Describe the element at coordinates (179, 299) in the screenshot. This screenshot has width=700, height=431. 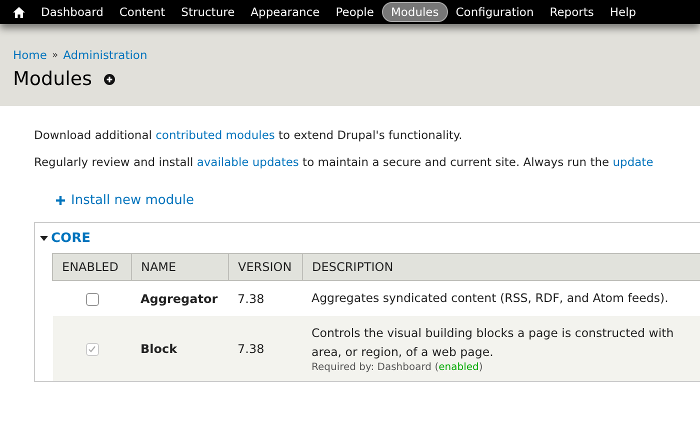
I see `module-name: Aggregator` at that location.